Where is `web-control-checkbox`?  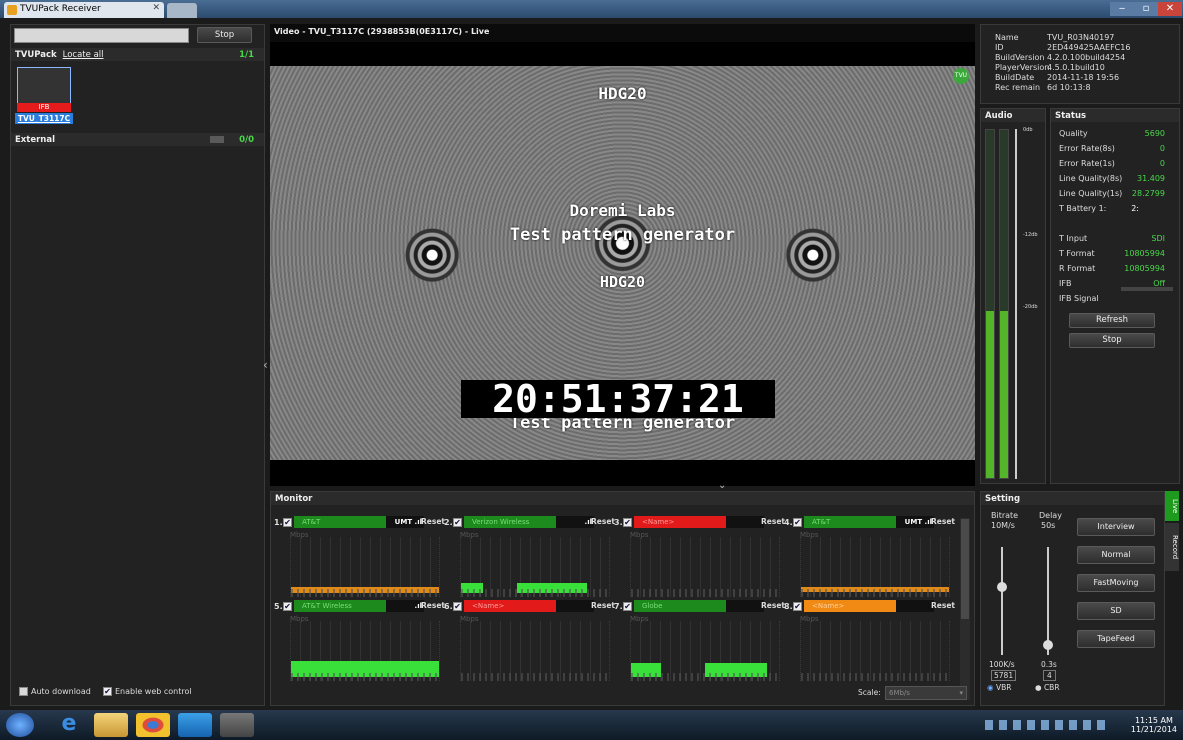 web-control-checkbox is located at coordinates (107, 691).